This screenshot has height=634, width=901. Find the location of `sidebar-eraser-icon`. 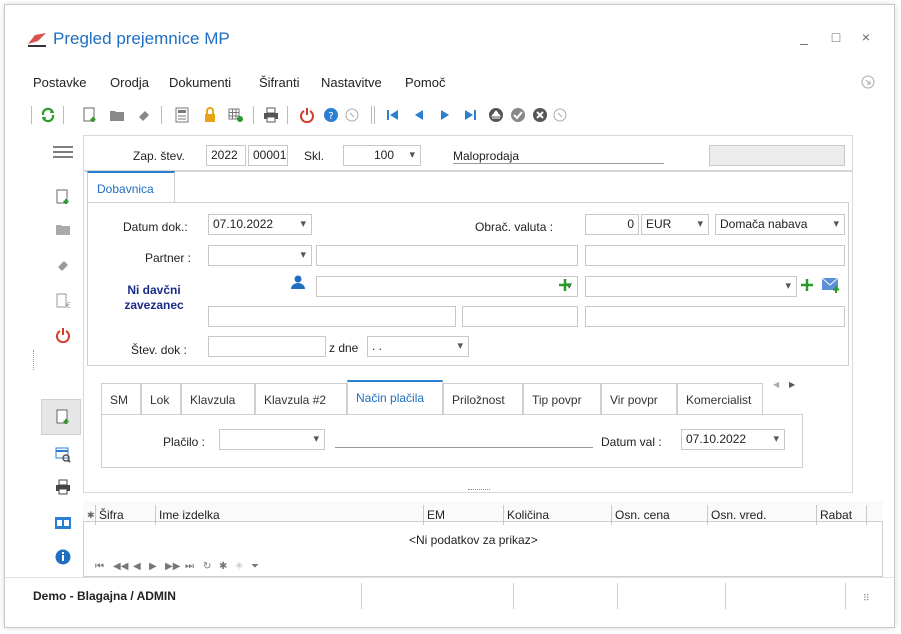

sidebar-eraser-icon is located at coordinates (63, 265).